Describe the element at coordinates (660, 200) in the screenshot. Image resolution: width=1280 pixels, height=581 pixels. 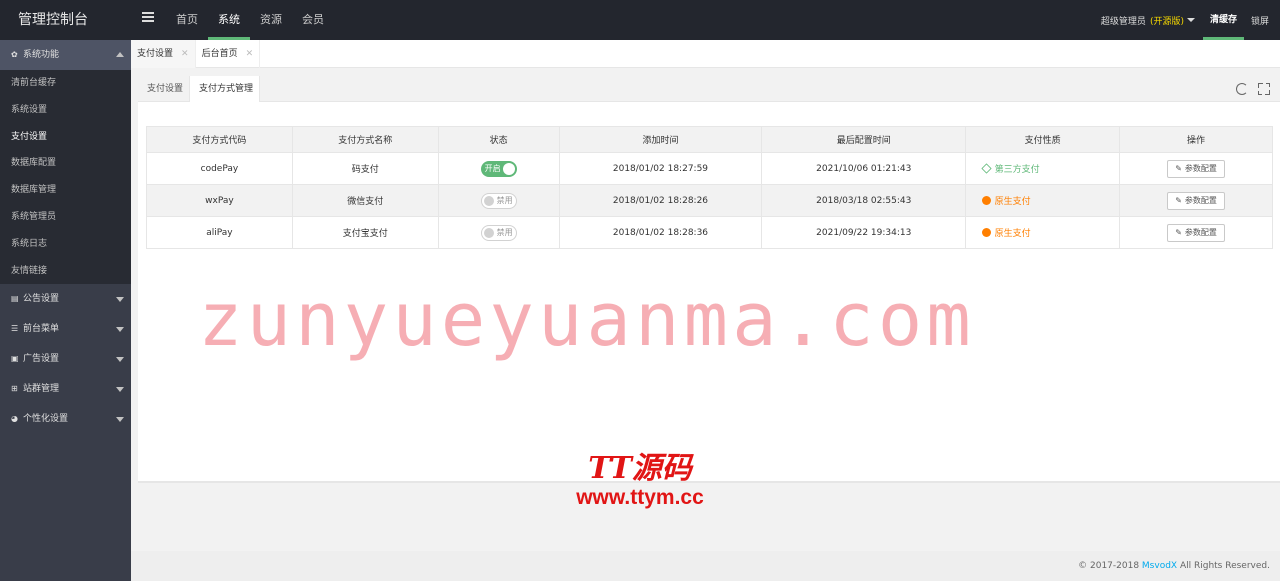
I see `cell-added: 2018/01/02 18:28:26` at that location.